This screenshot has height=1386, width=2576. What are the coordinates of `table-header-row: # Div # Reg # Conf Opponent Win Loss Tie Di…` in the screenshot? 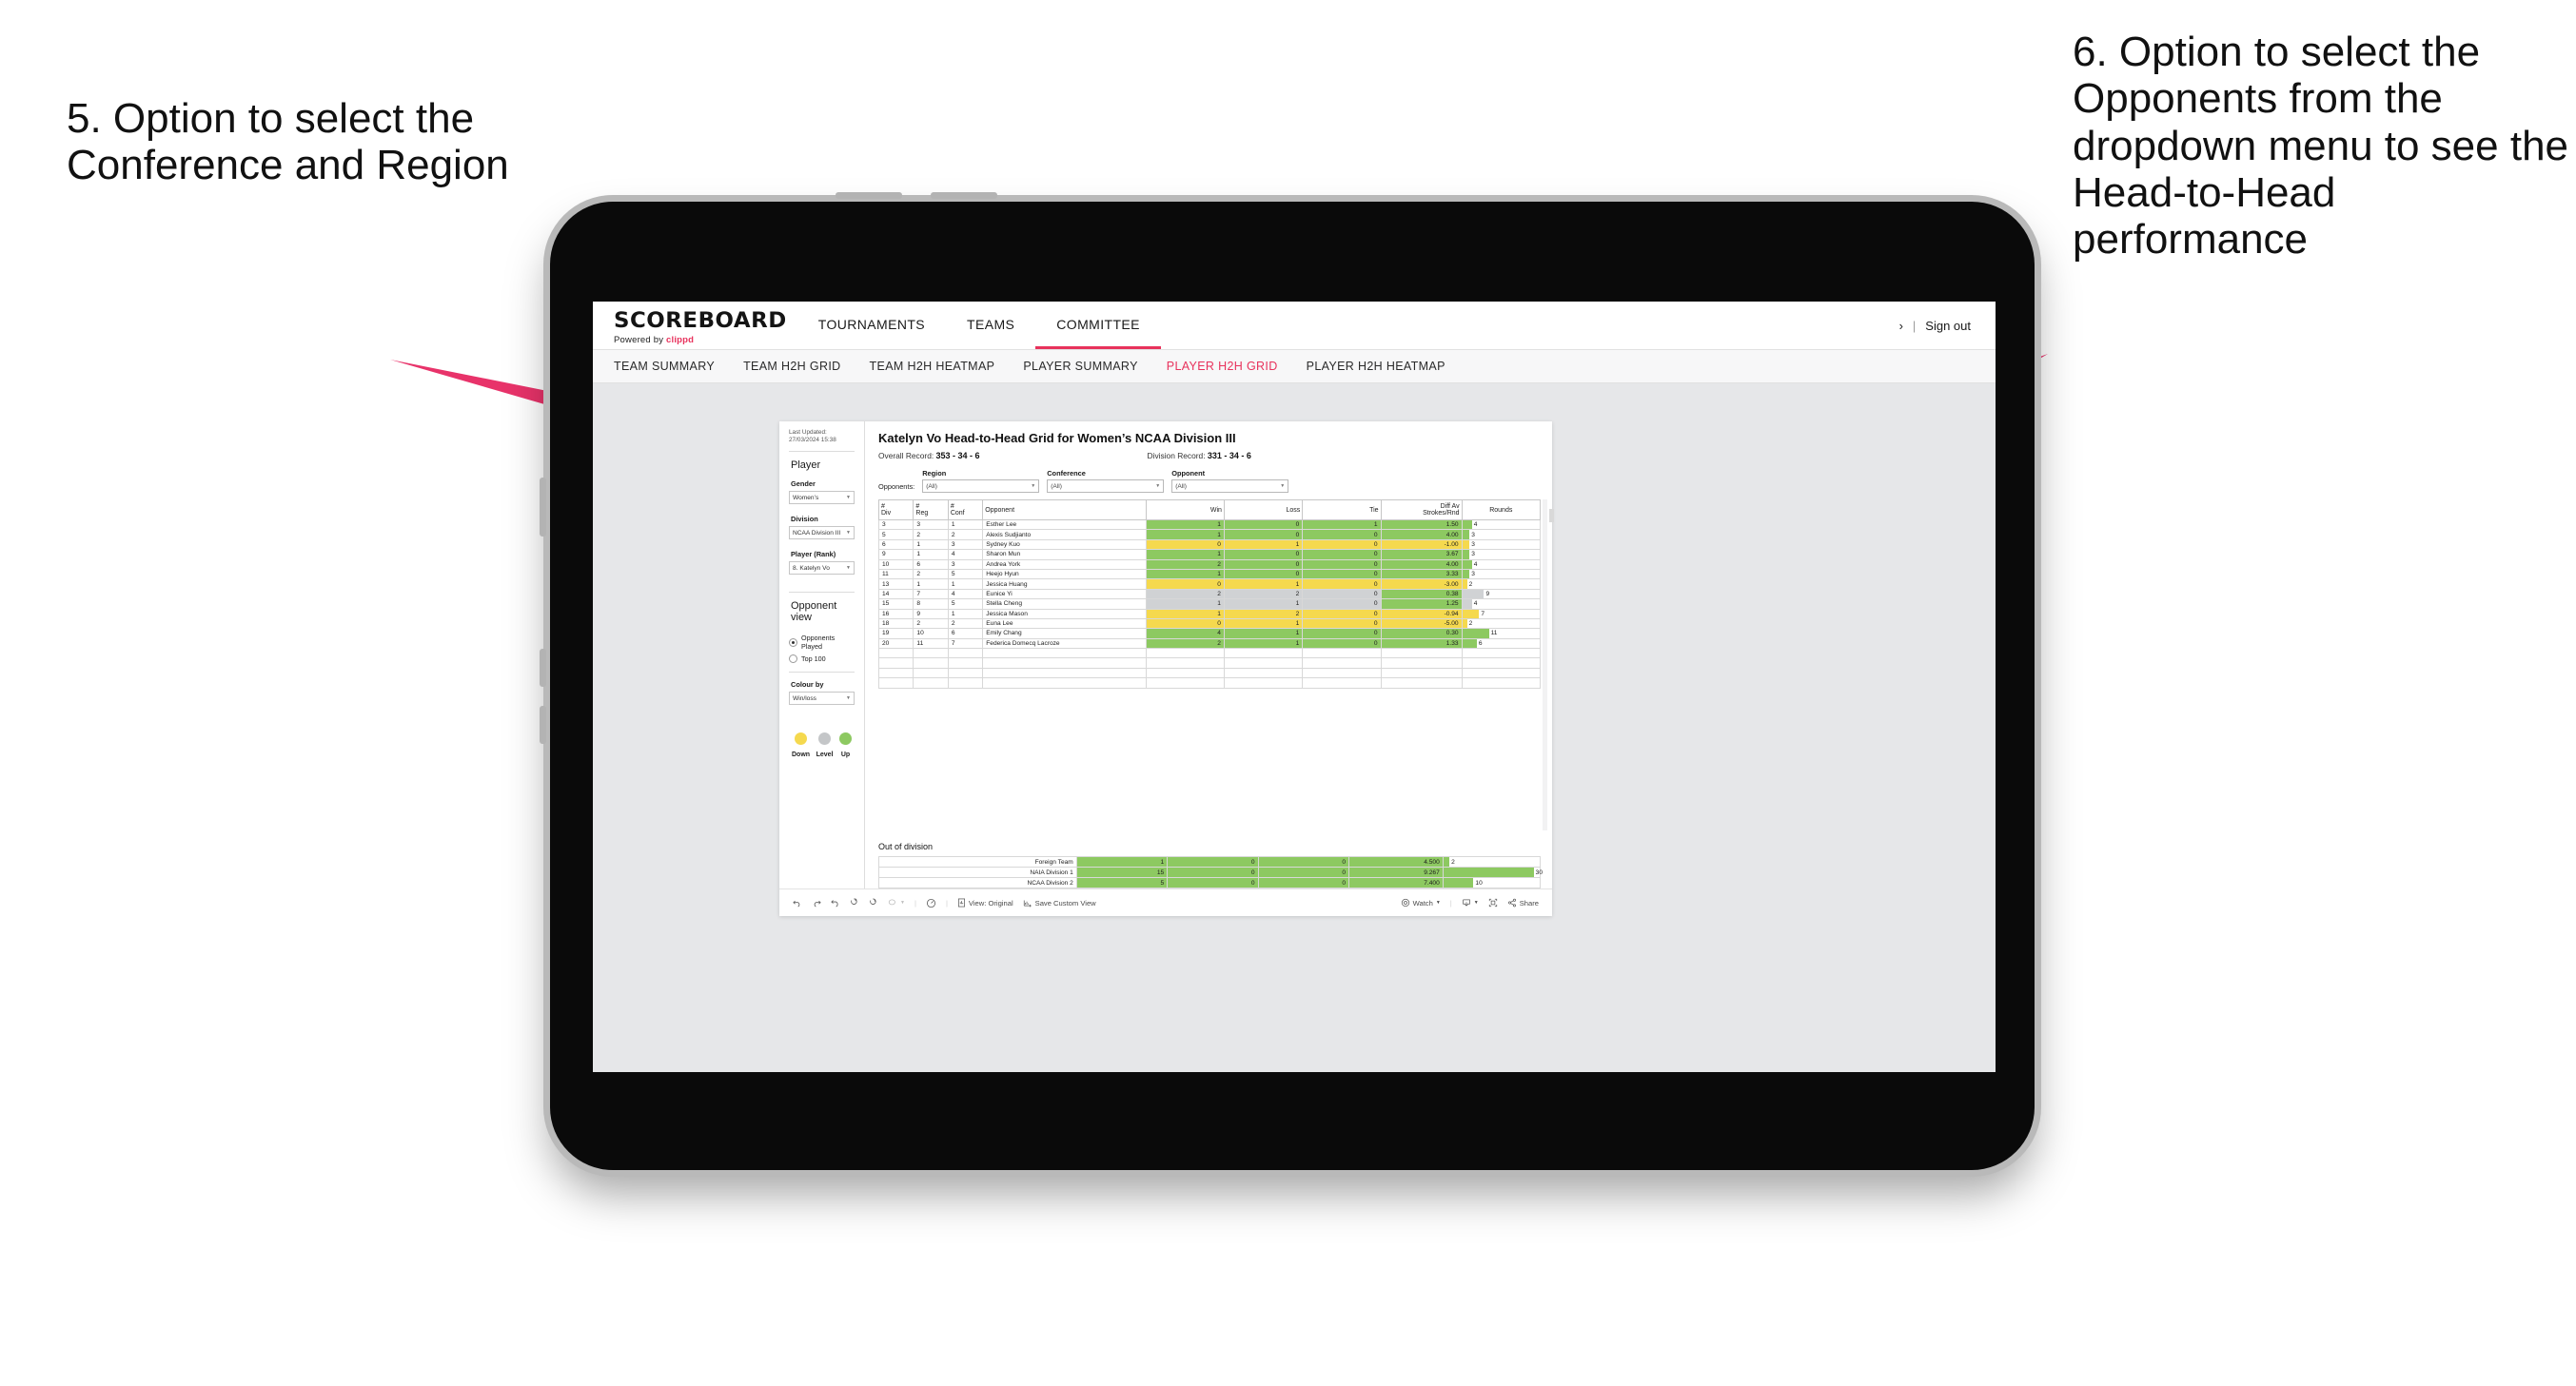 It's located at (1209, 509).